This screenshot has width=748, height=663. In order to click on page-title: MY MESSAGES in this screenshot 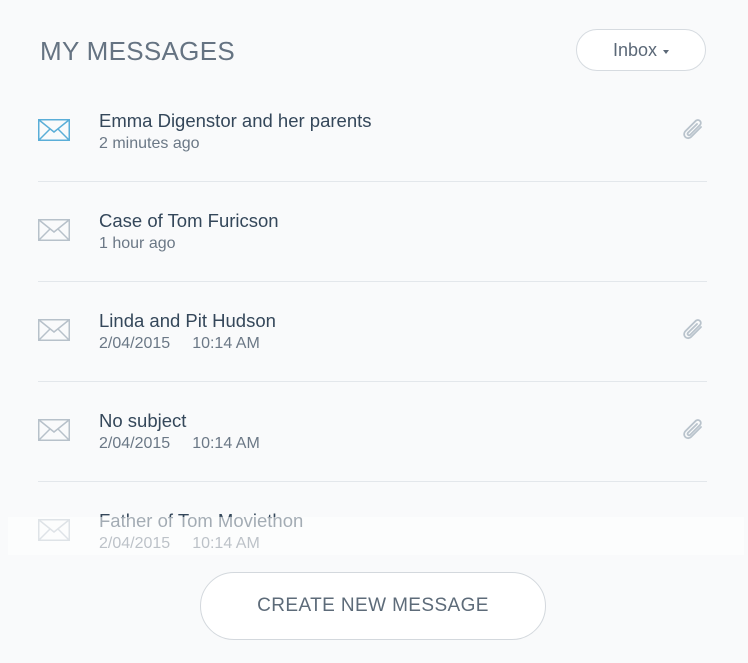, I will do `click(137, 51)`.